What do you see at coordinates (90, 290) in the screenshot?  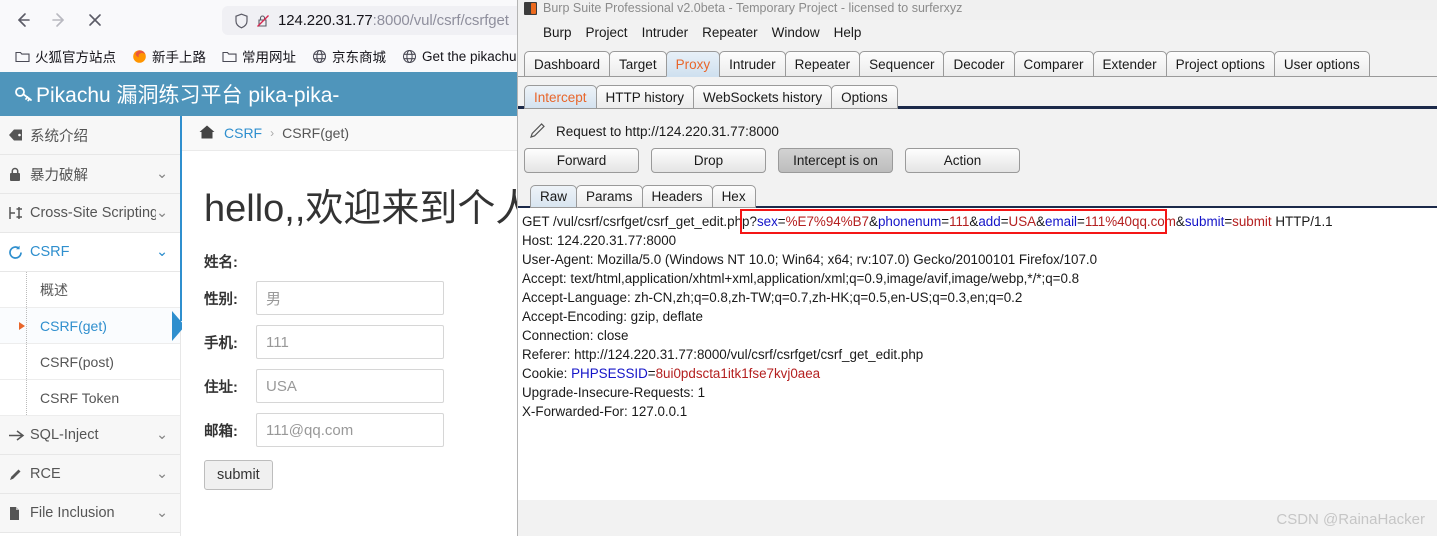 I see `sidebar-subitem-overview: 概述` at bounding box center [90, 290].